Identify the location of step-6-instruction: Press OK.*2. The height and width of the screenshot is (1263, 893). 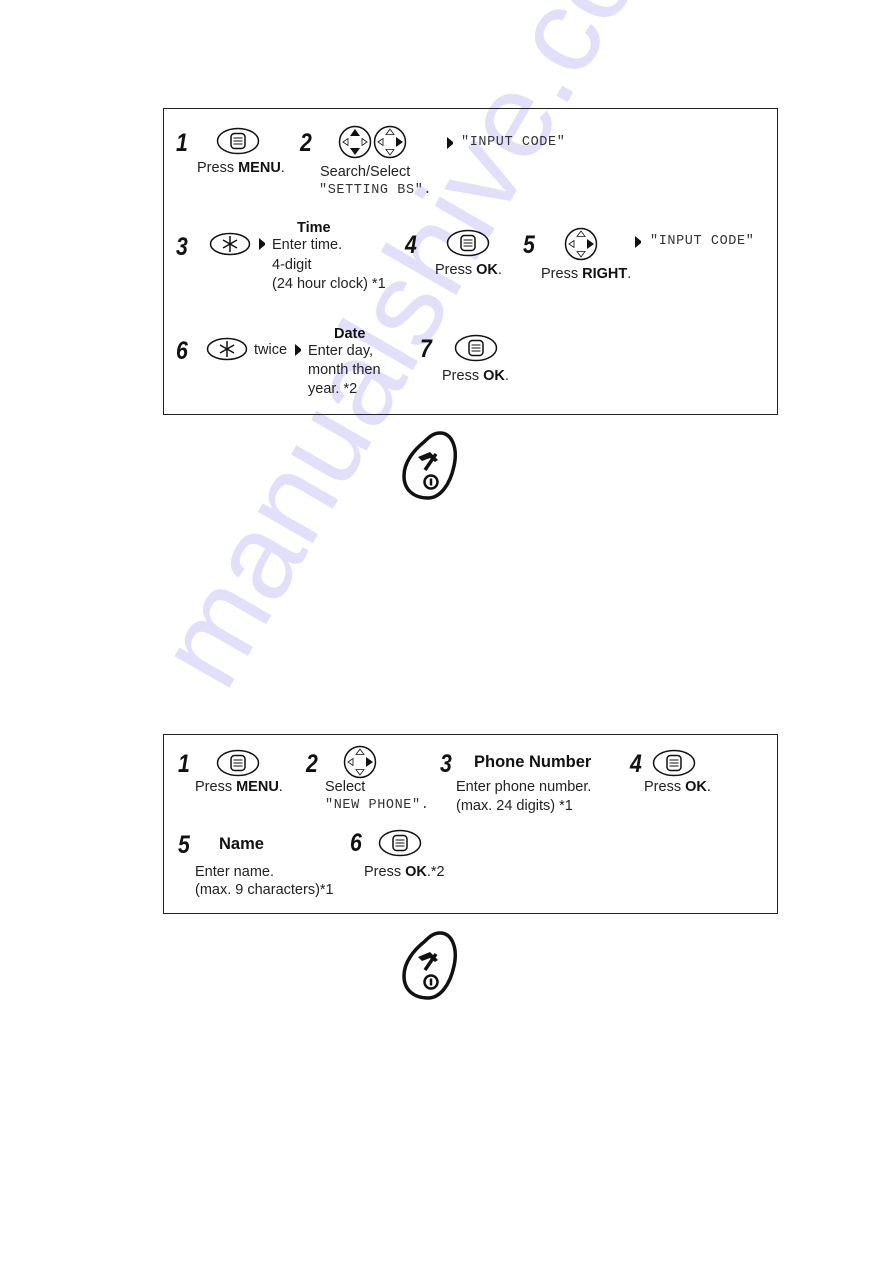
(404, 872).